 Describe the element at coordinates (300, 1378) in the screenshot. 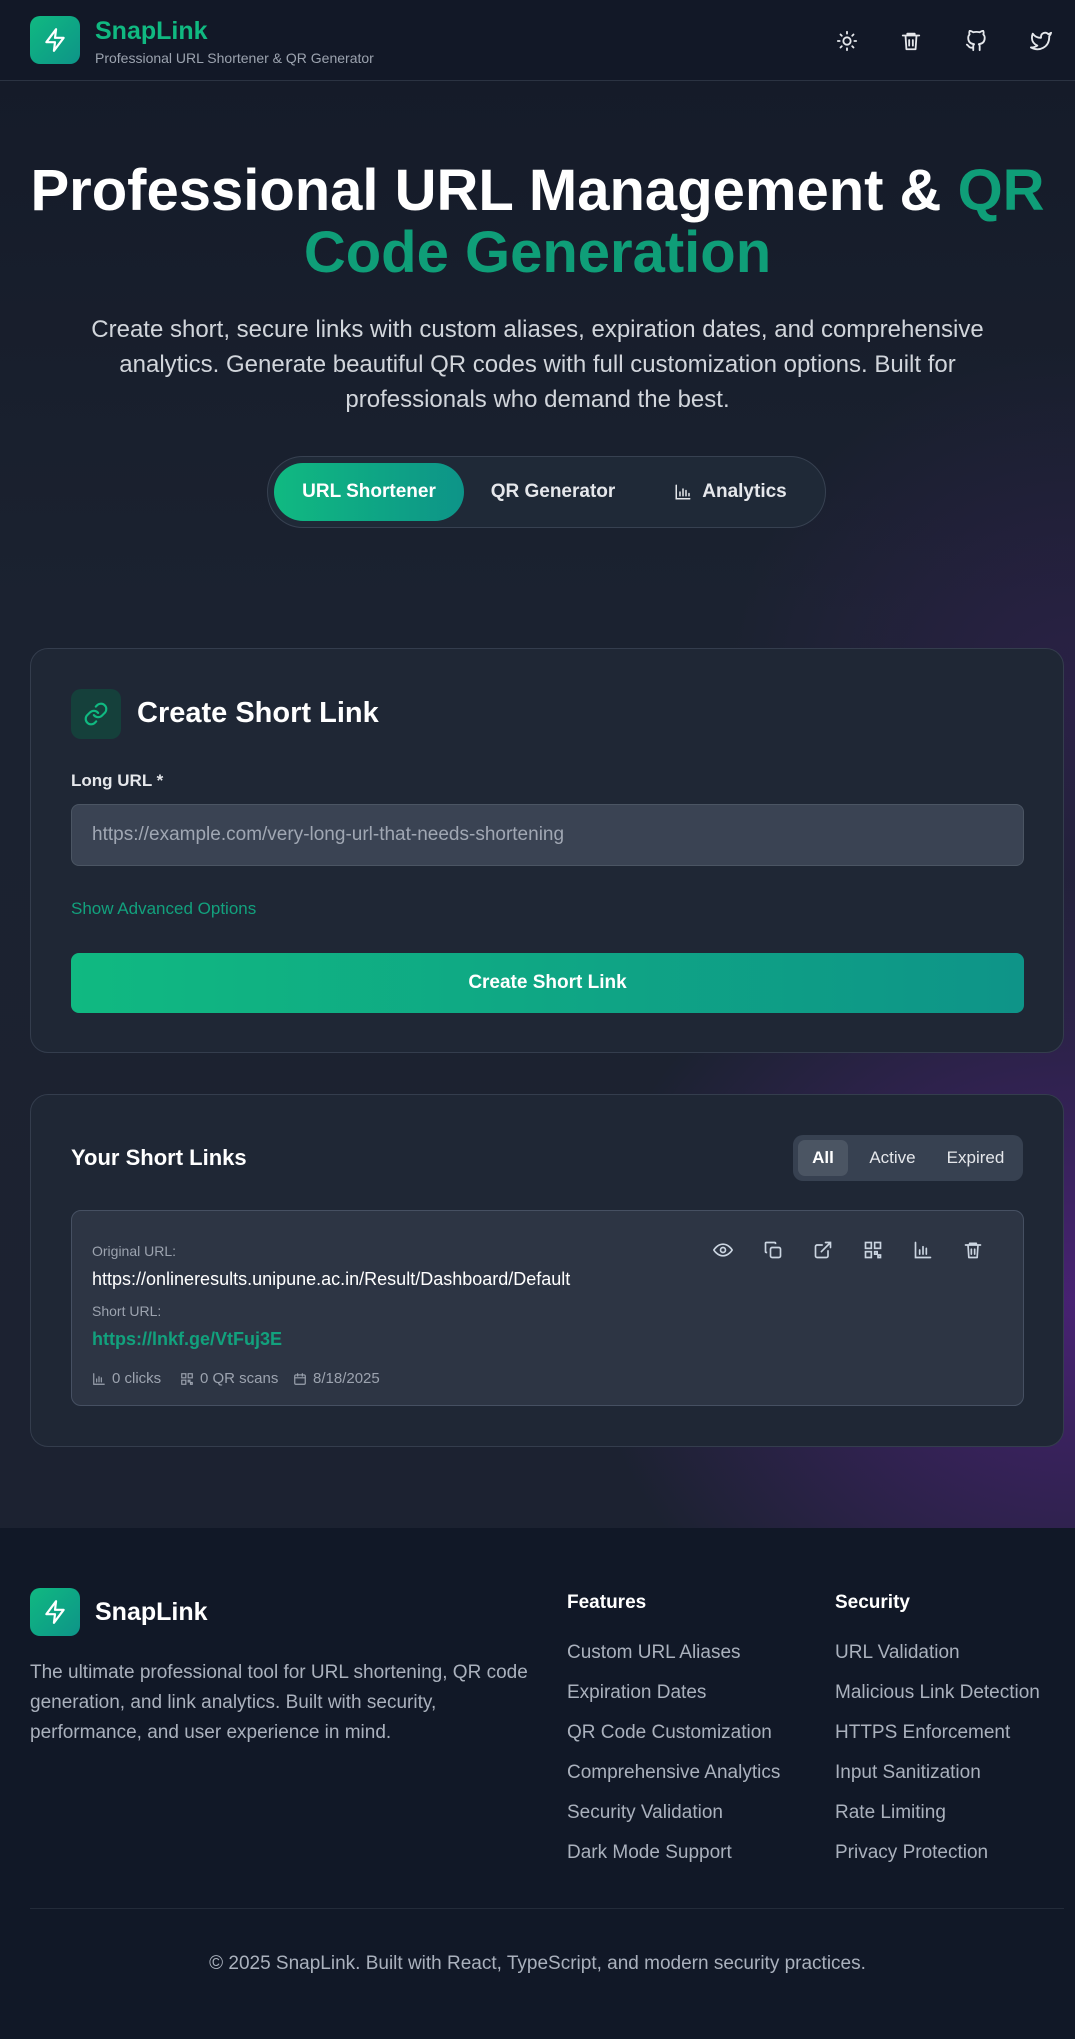

I see `calendar-icon` at that location.